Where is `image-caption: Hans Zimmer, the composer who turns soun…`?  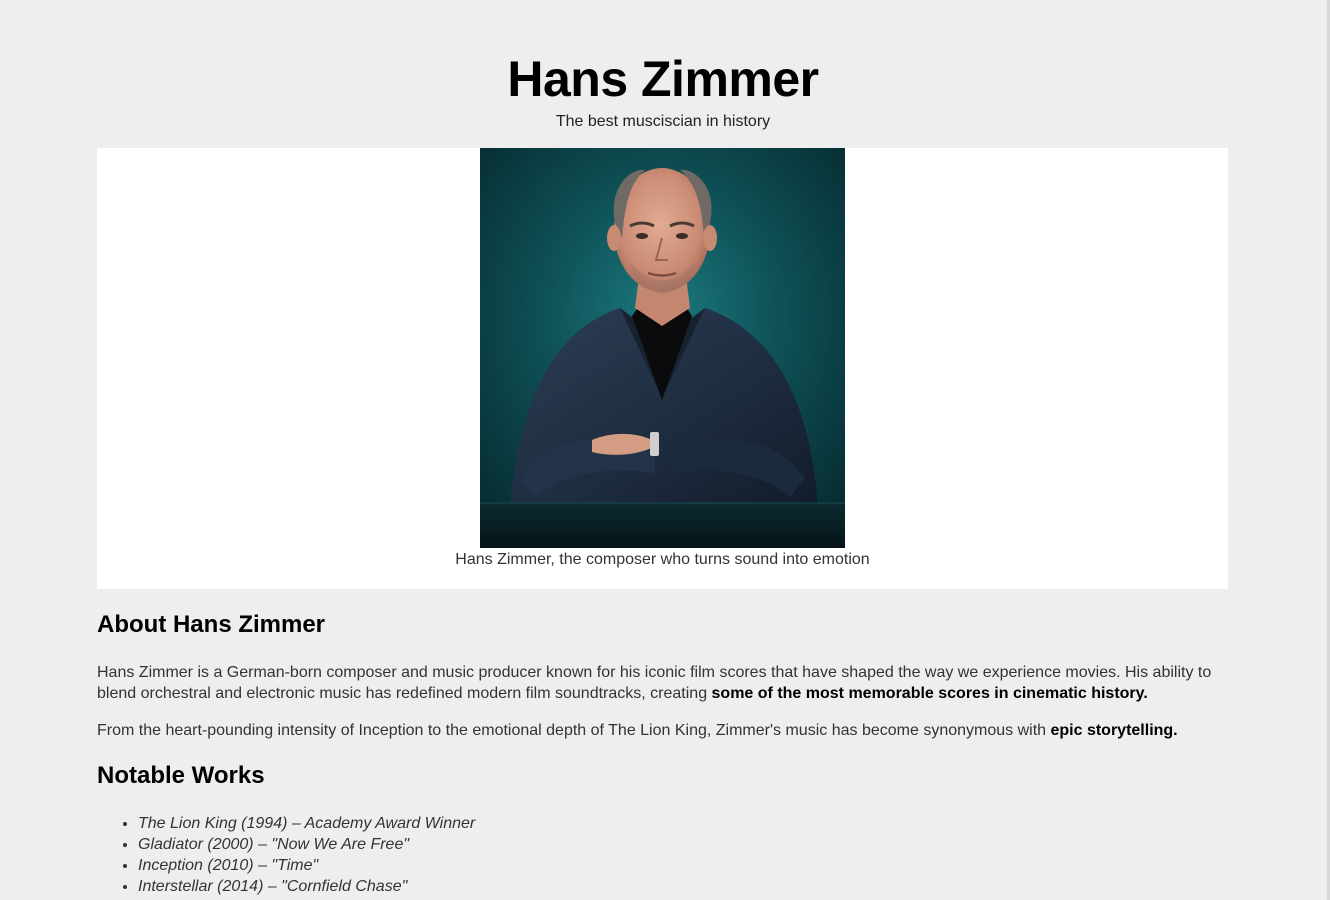 image-caption: Hans Zimmer, the composer who turns soun… is located at coordinates (662, 559).